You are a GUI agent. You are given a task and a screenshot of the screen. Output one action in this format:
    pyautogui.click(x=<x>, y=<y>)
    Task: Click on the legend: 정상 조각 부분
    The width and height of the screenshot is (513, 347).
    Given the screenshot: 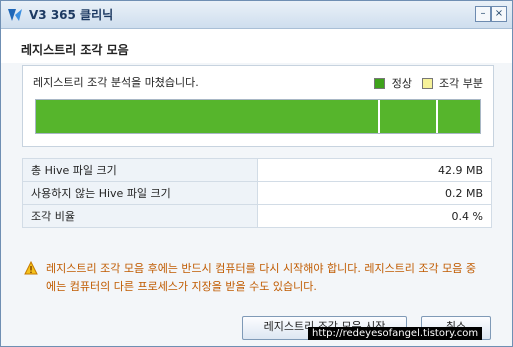 What is the action you would take?
    pyautogui.click(x=428, y=83)
    